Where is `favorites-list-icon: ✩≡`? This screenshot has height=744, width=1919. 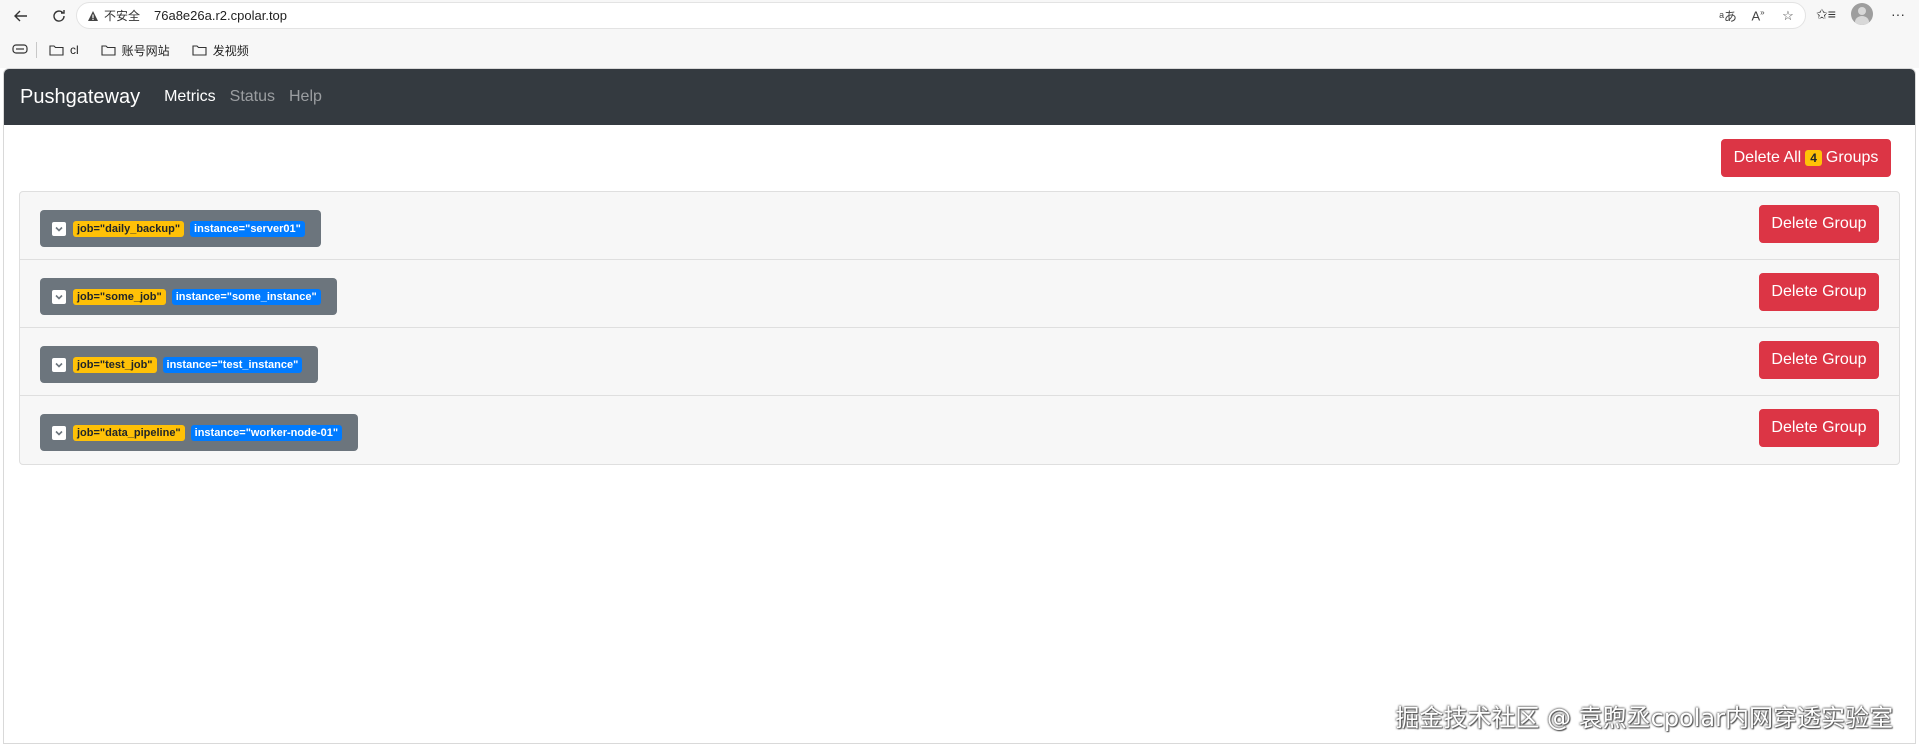
favorites-list-icon: ✩≡ is located at coordinates (1826, 14).